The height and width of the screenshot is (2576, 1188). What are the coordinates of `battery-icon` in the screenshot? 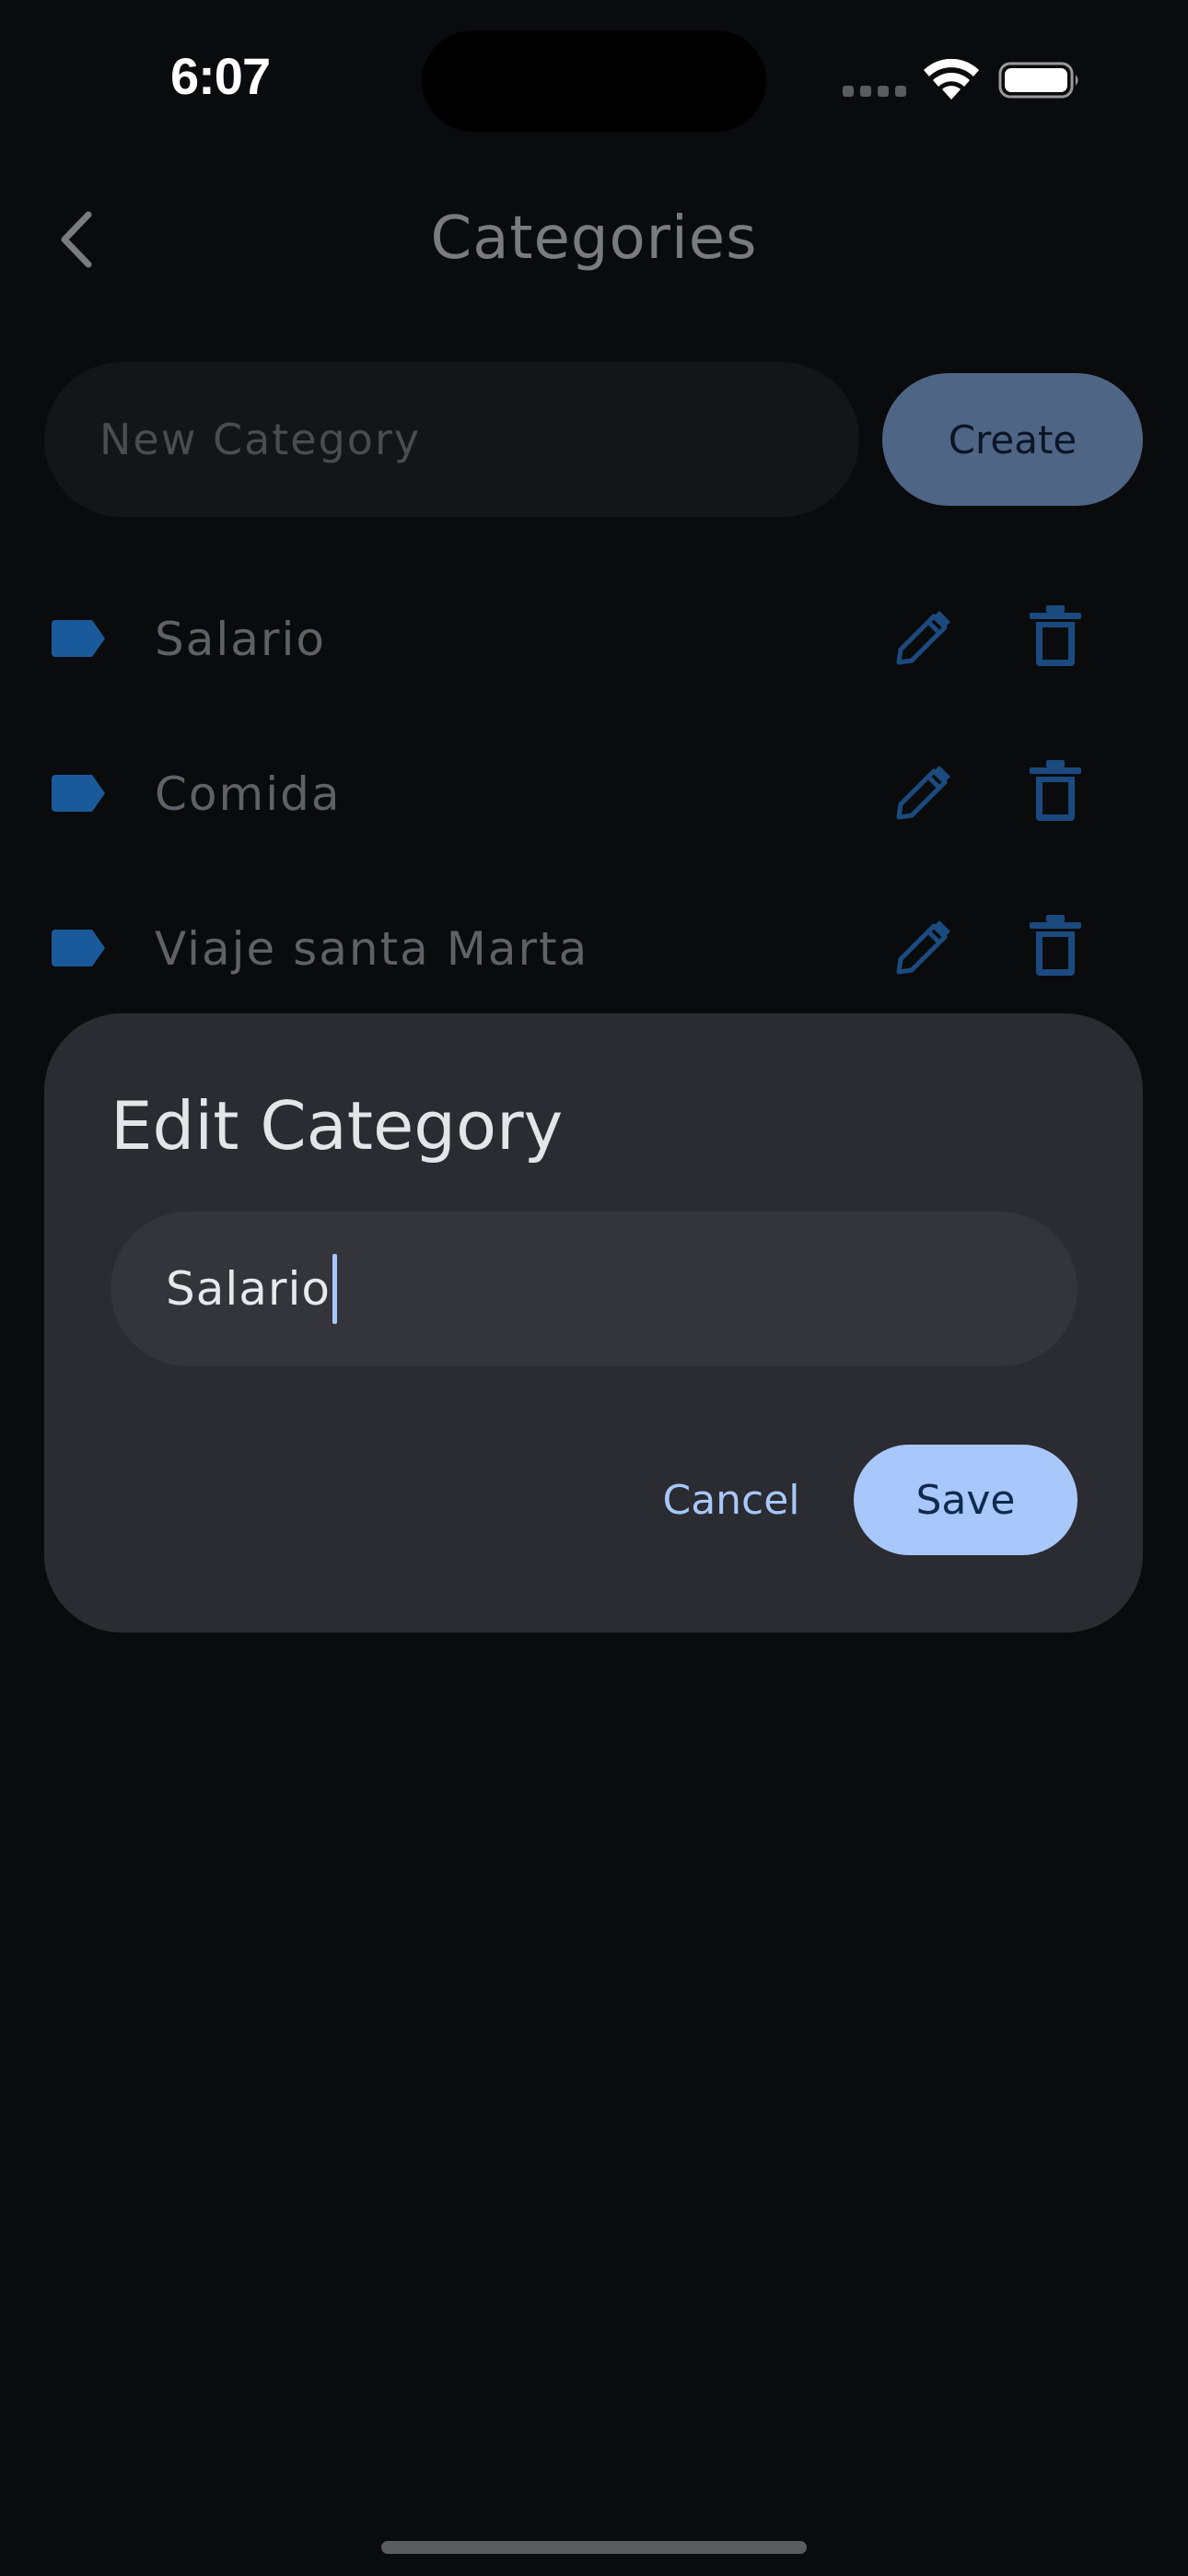 It's located at (1038, 80).